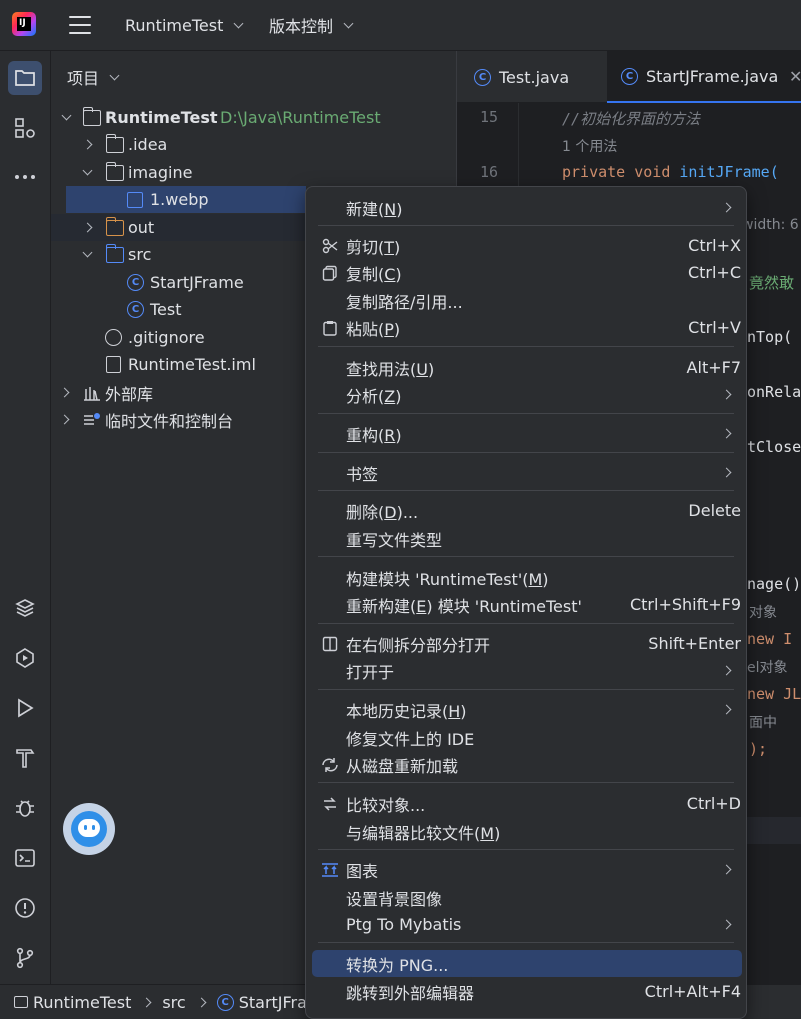  I want to click on menu-item-label: 查找用法(U), so click(390, 369).